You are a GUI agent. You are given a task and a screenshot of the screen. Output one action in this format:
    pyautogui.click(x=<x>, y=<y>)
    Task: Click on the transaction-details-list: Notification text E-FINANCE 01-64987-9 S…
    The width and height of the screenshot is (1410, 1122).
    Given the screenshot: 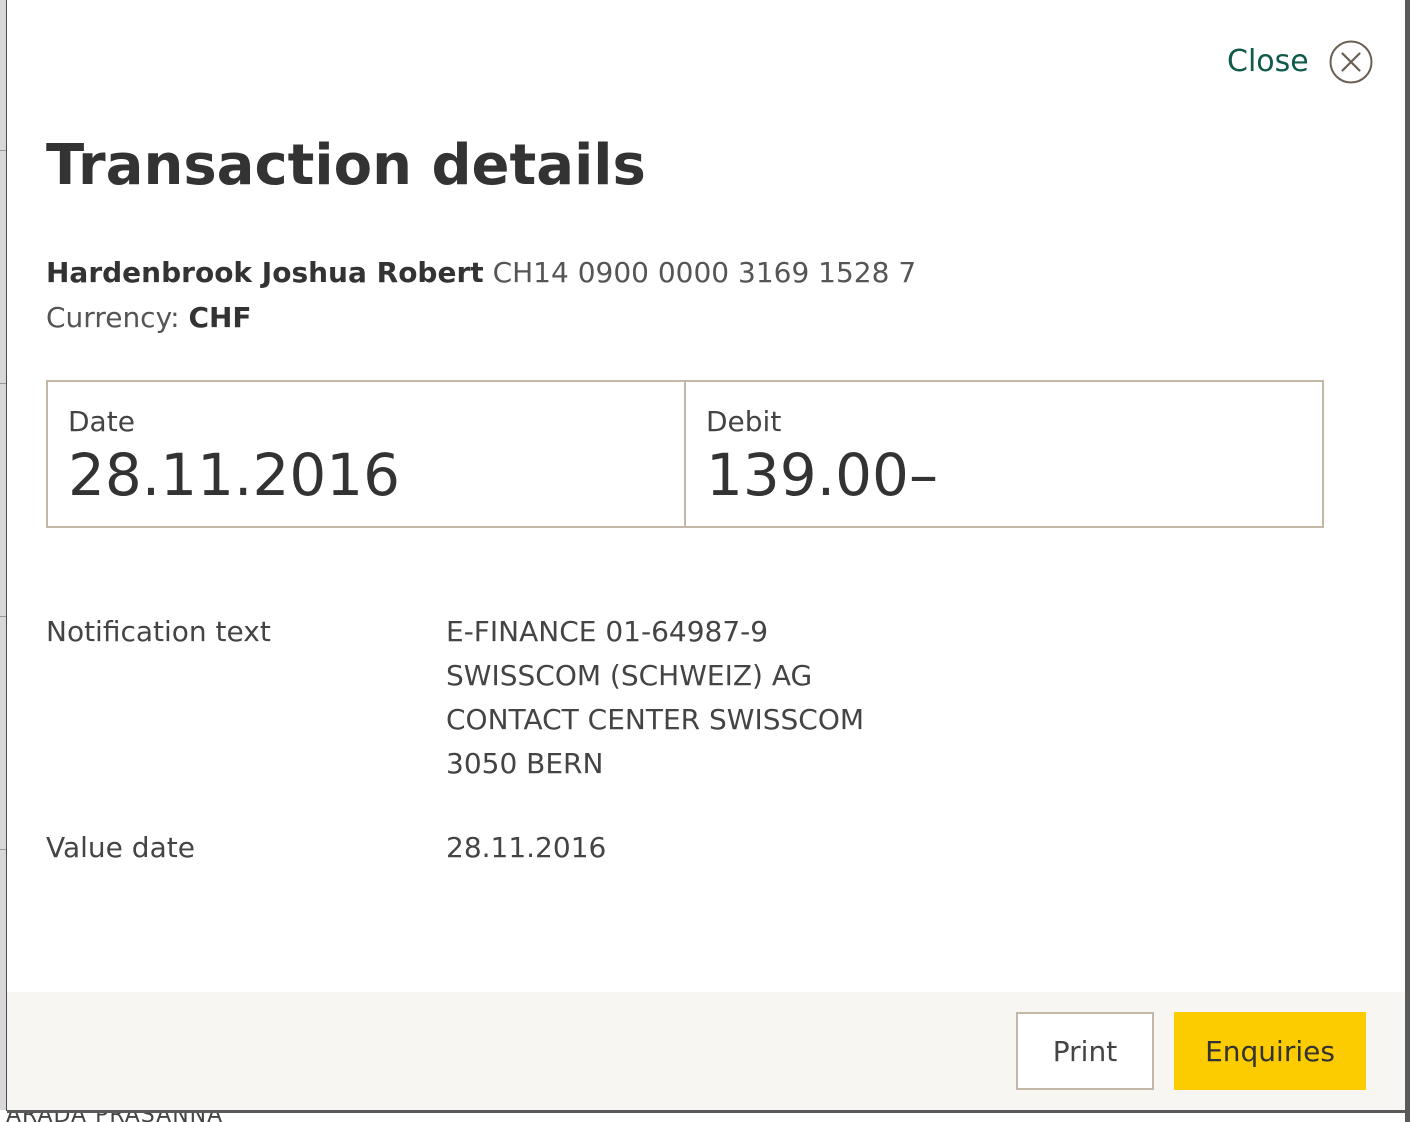 What is the action you would take?
    pyautogui.click(x=455, y=740)
    